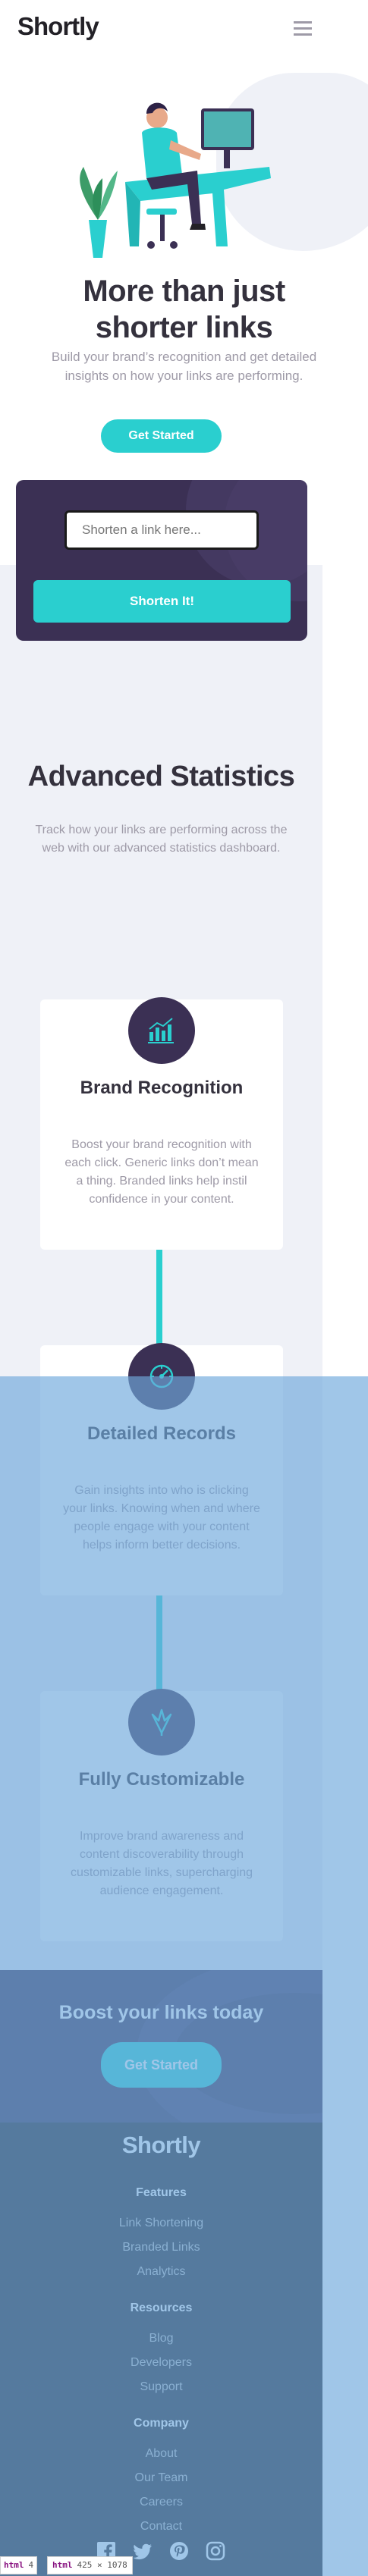  I want to click on feature-card-title: Detailed Records, so click(161, 1433).